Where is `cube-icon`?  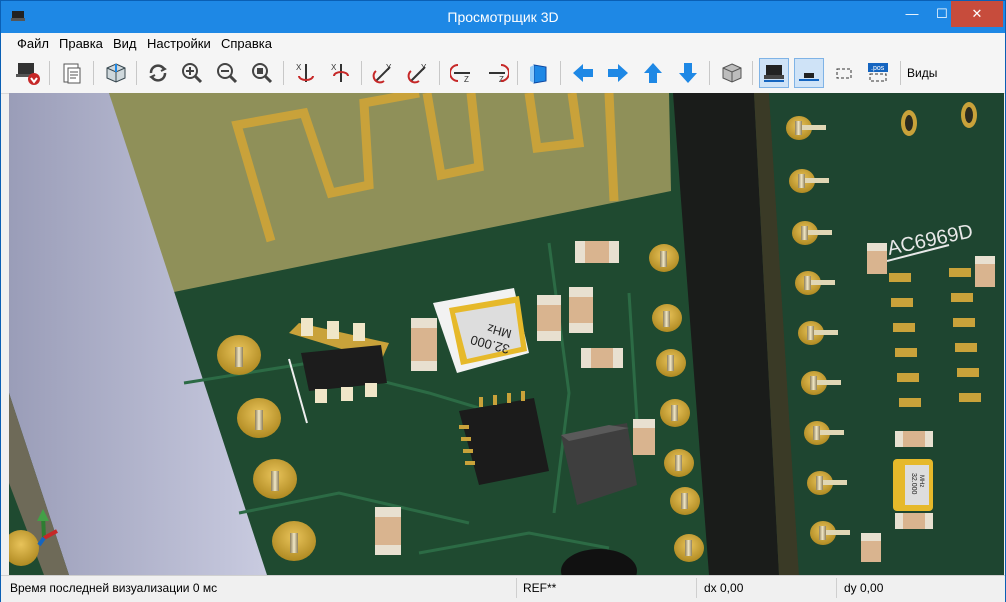
cube-icon is located at coordinates (732, 73).